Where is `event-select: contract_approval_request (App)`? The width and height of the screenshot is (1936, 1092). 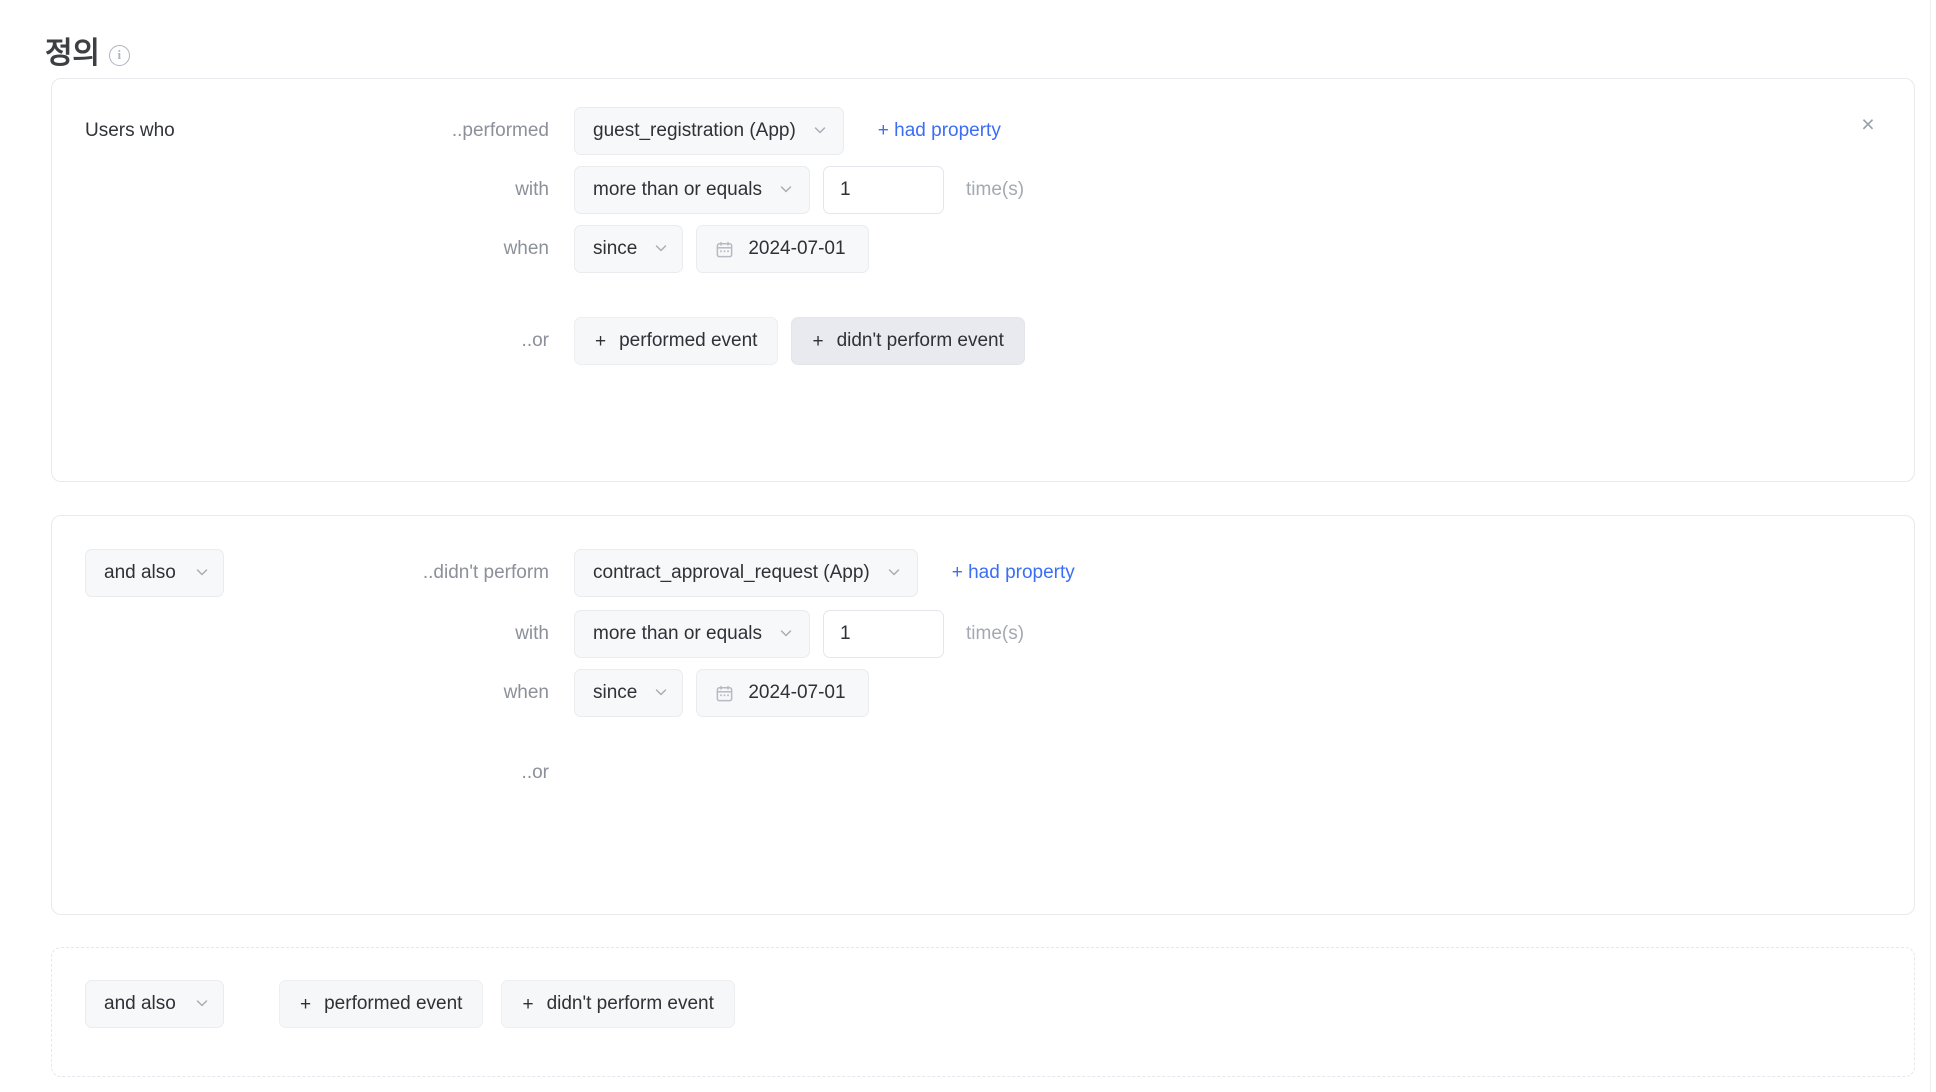 event-select: contract_approval_request (App) is located at coordinates (746, 573).